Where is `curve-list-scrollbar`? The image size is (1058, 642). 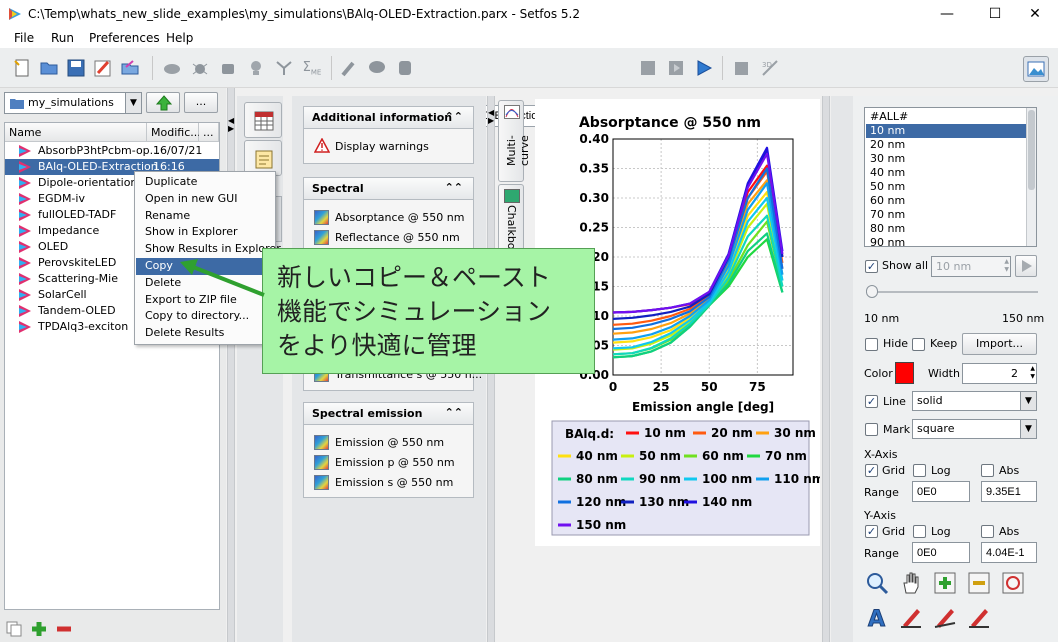 curve-list-scrollbar is located at coordinates (1031, 177).